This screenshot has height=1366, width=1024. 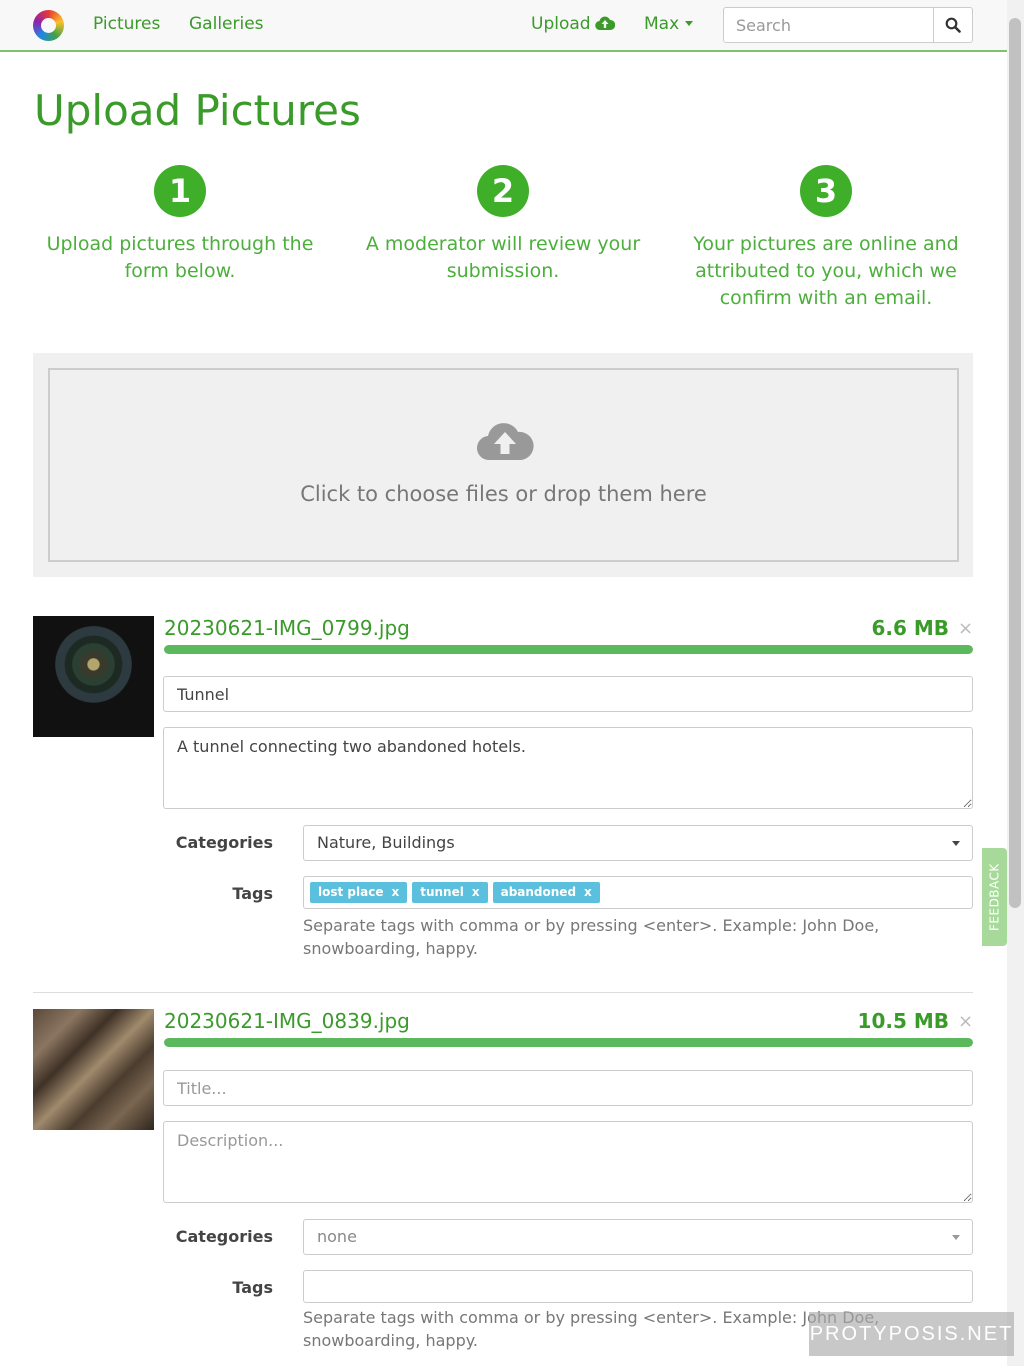 I want to click on nav-pictures-link: Pictures, so click(x=126, y=24).